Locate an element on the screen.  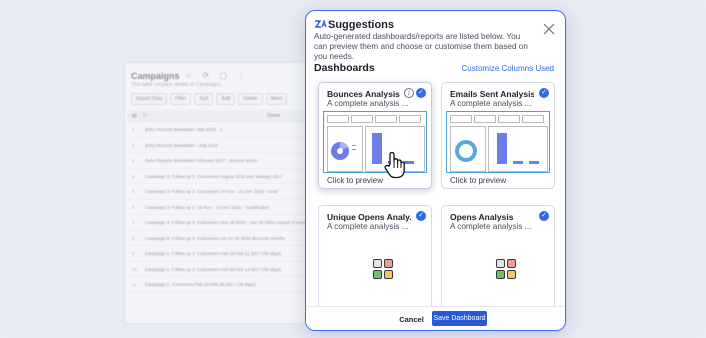
more-button: More is located at coordinates (276, 99).